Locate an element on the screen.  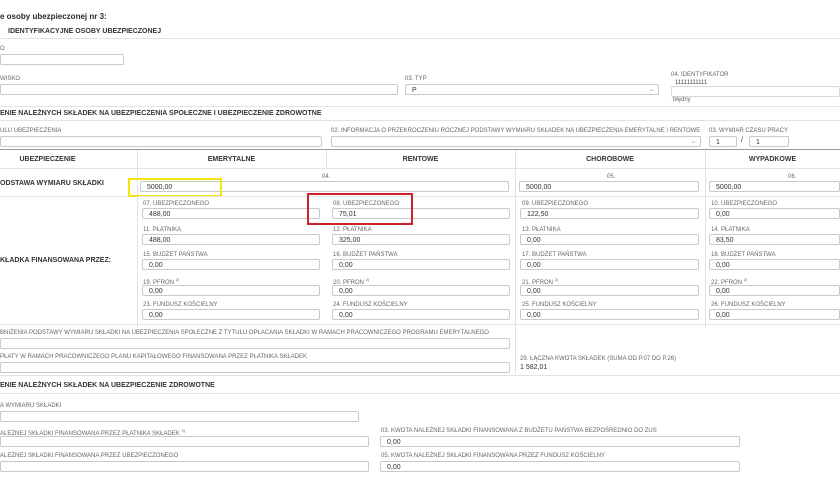
row-finansowana-label: KŁADKA FINANSOWANA PRZEZ: is located at coordinates (56, 260).